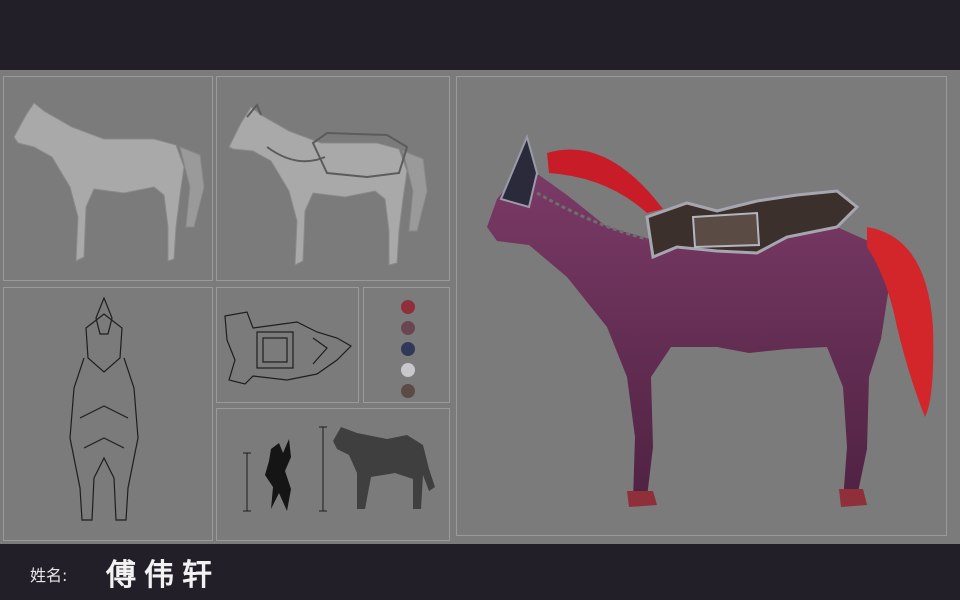 Image resolution: width=960 pixels, height=600 pixels. I want to click on top-bar, so click(480, 35).